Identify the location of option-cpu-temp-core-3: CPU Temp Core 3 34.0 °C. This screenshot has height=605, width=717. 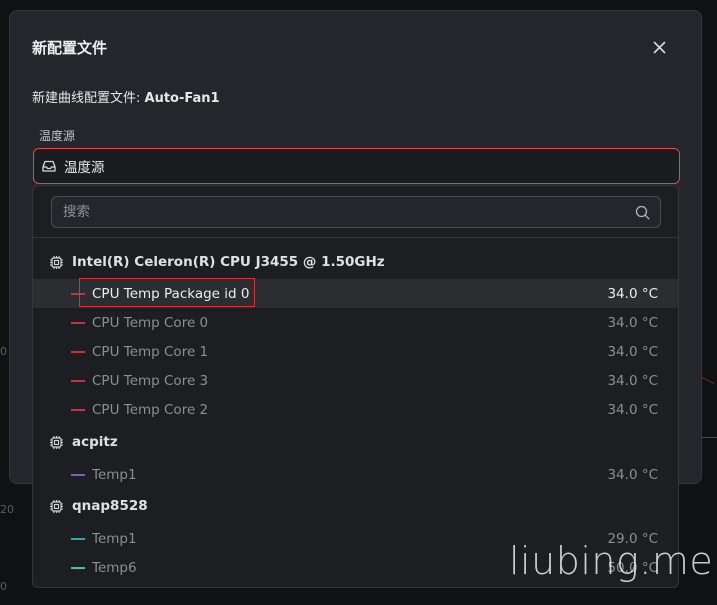
(355, 380).